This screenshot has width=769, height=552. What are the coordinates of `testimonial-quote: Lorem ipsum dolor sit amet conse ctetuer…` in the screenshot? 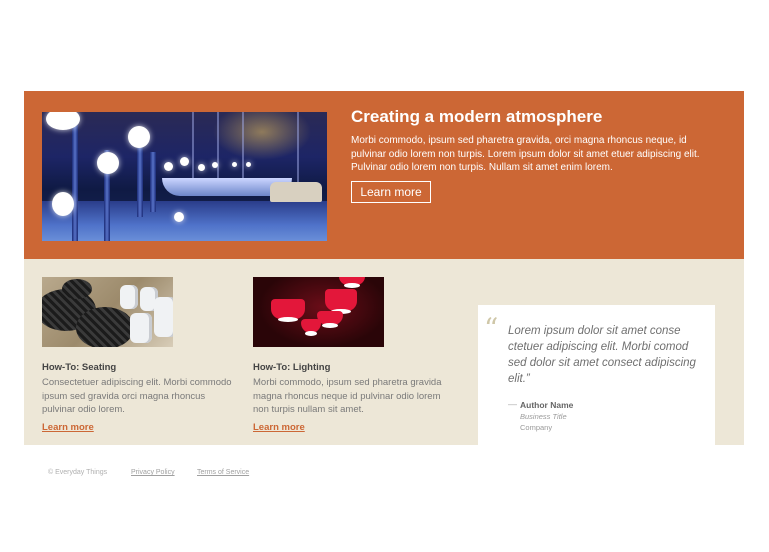 It's located at (602, 355).